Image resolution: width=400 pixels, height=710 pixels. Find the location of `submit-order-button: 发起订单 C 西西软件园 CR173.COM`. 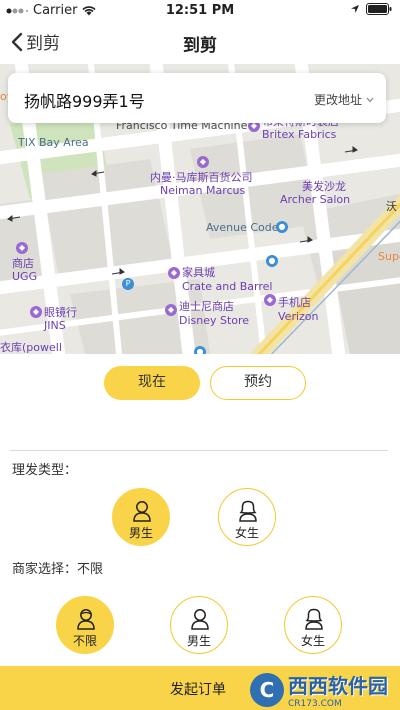

submit-order-button: 发起订单 C 西西软件园 CR173.COM is located at coordinates (200, 688).